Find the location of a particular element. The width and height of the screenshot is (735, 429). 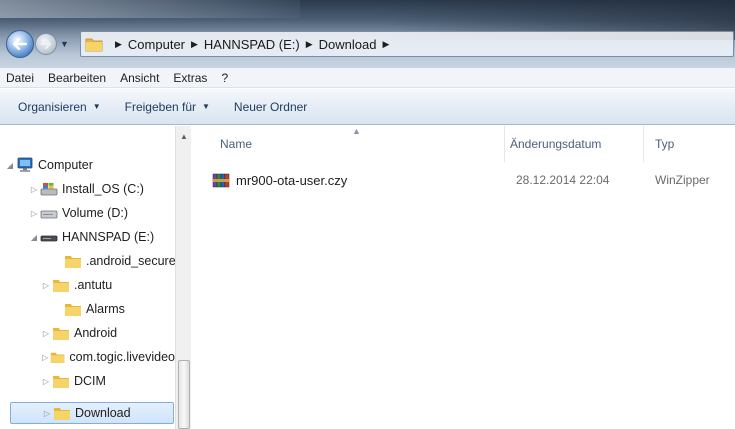

computer-icon is located at coordinates (25, 164).